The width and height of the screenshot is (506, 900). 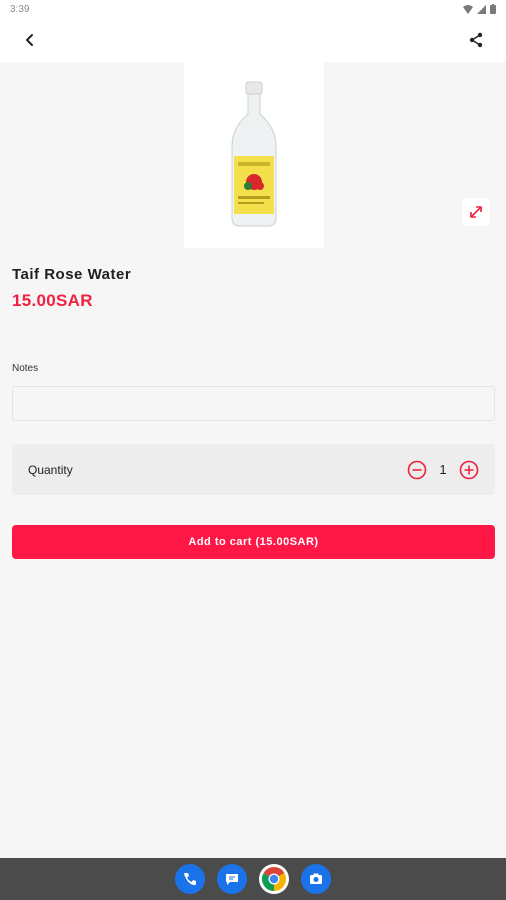 I want to click on battery-icon, so click(x=493, y=9).